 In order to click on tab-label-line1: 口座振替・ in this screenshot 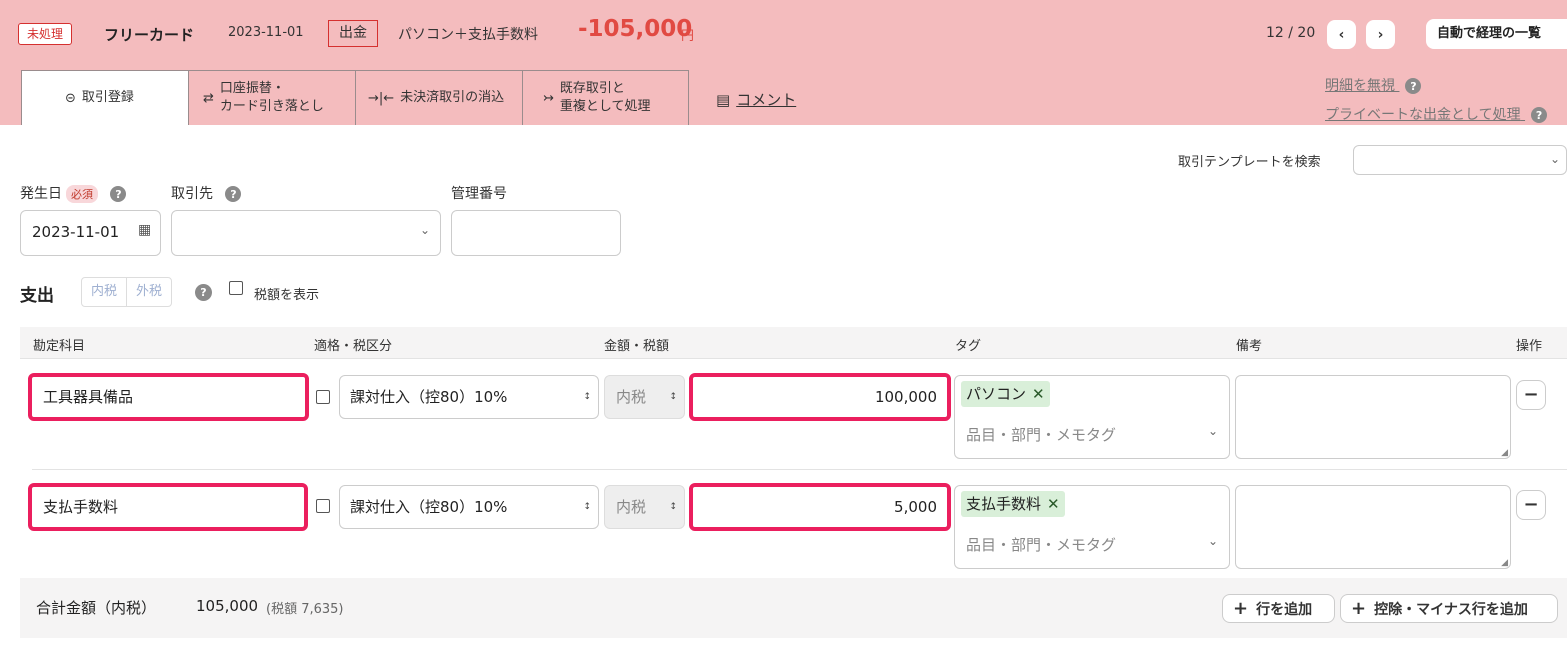, I will do `click(252, 89)`.